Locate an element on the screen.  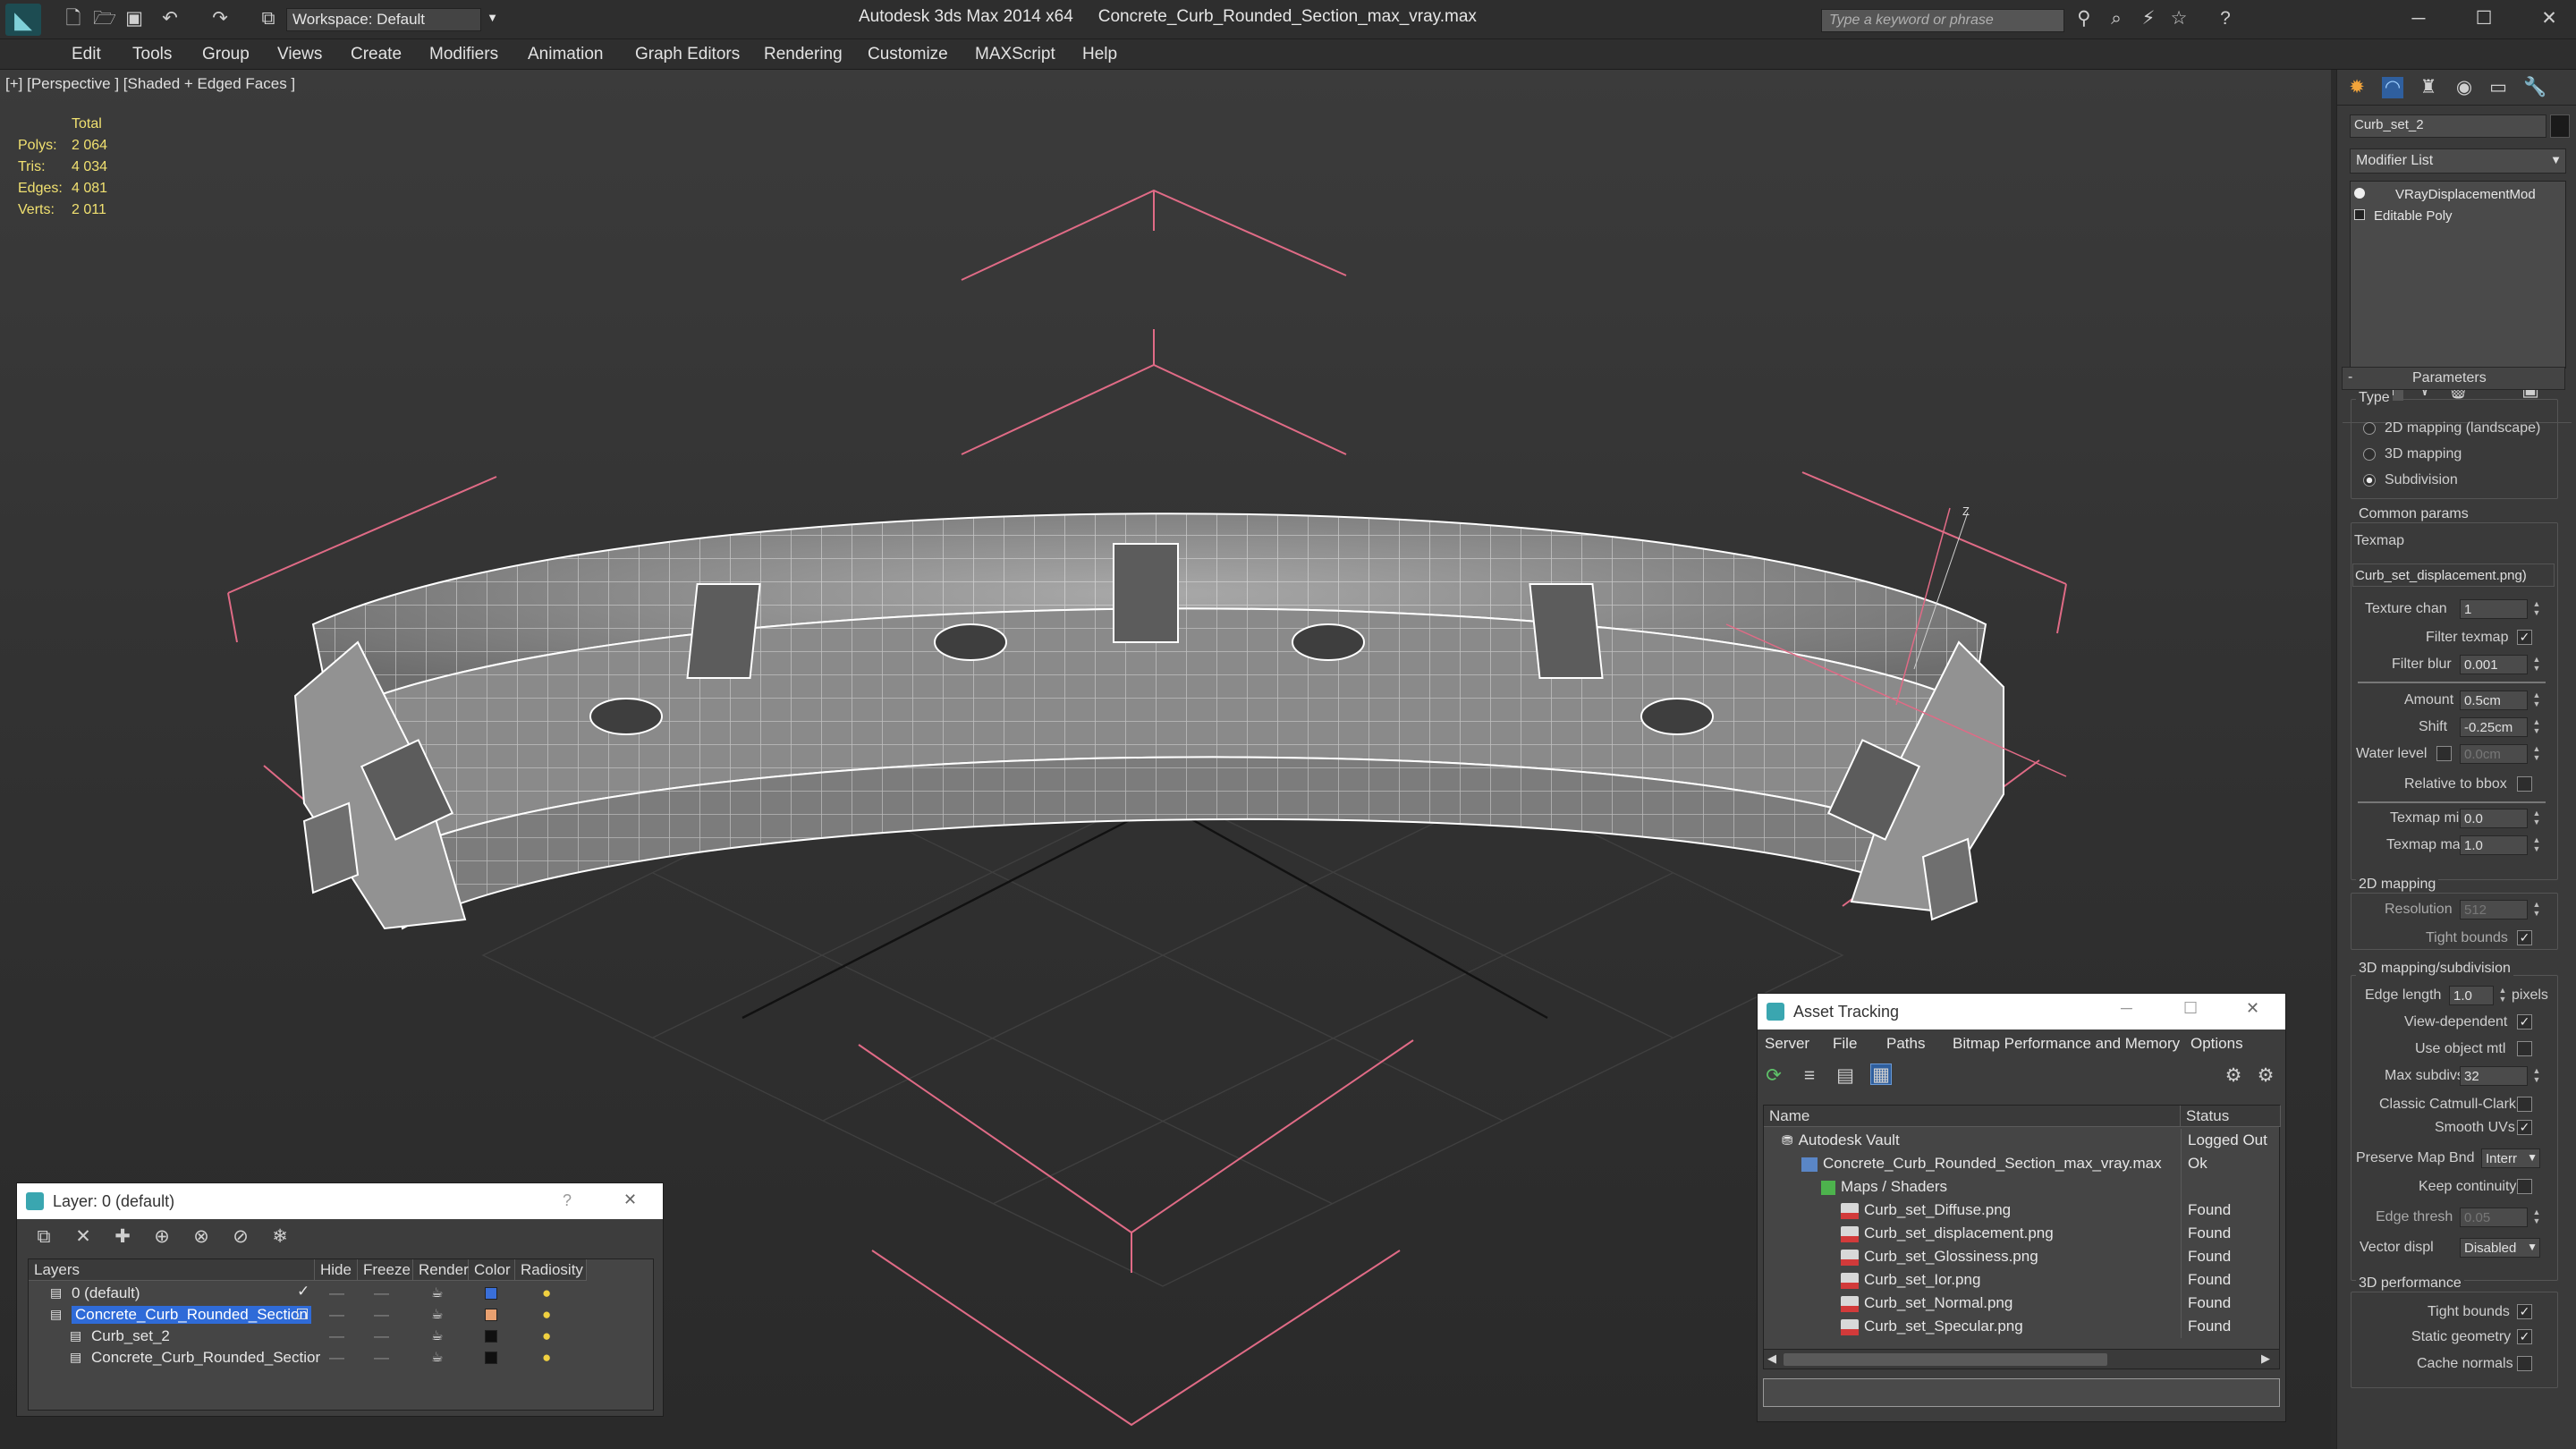
resolution-spinner: ▲ ▼ is located at coordinates (2536, 909).